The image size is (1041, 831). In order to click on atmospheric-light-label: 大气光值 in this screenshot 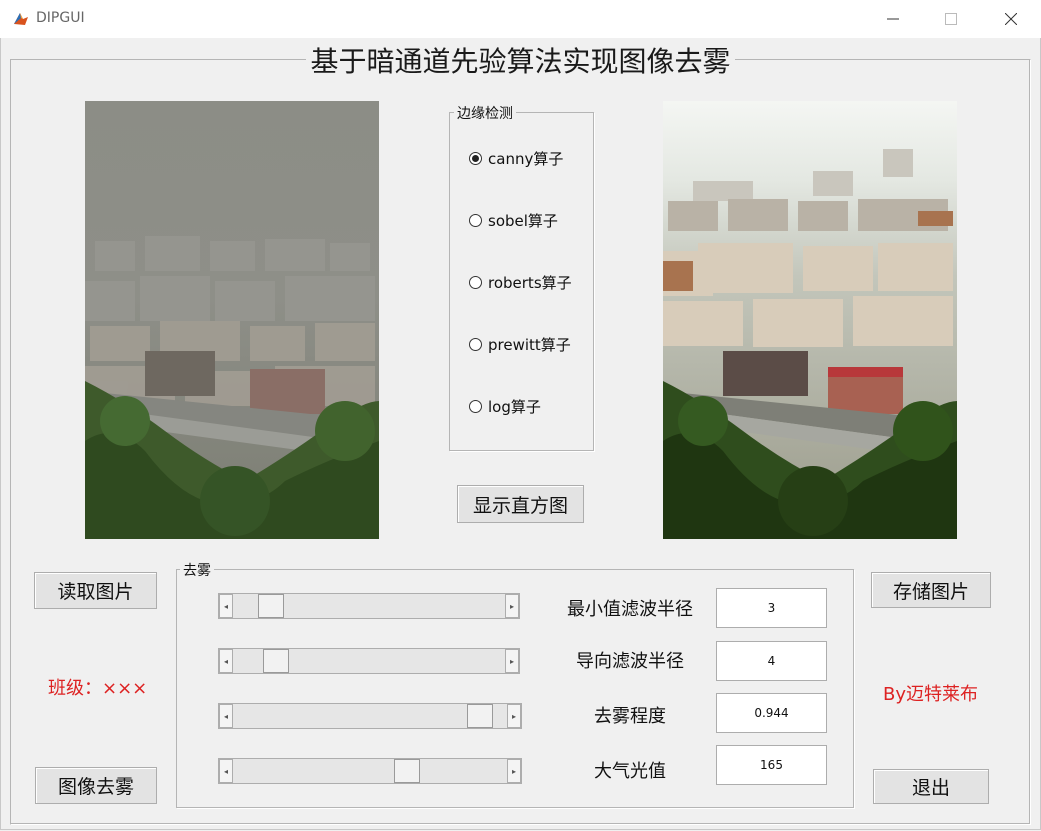, I will do `click(630, 771)`.